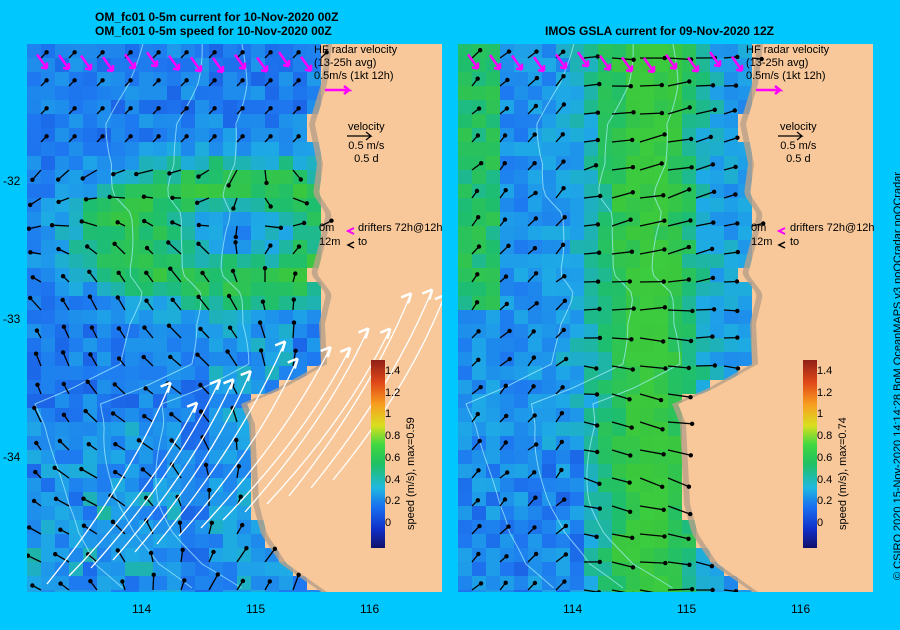 This screenshot has height=630, width=900. Describe the element at coordinates (366, 159) in the screenshot. I see `left-velocity-duration: 0.5 d` at that location.